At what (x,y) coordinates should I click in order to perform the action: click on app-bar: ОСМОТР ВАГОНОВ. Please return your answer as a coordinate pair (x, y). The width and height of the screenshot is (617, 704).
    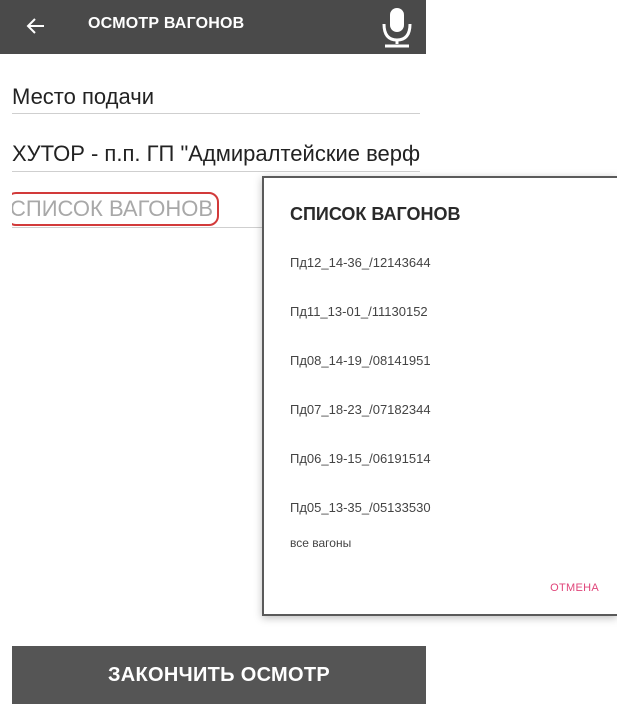
    Looking at the image, I should click on (213, 27).